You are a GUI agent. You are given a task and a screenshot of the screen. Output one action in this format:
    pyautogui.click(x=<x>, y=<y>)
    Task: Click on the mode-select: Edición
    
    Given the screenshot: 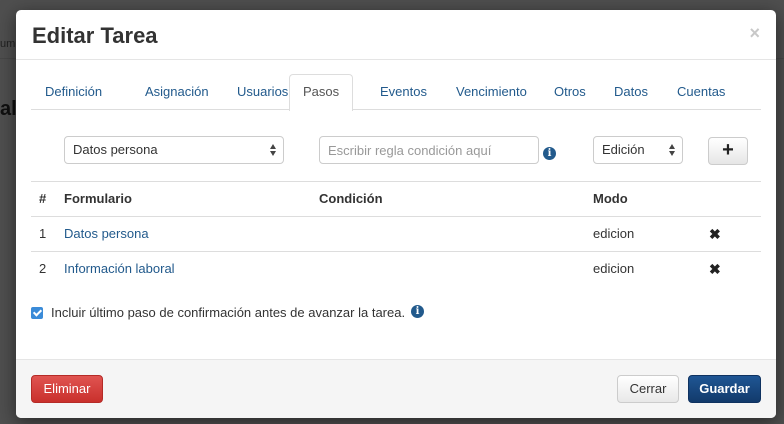 What is the action you would take?
    pyautogui.click(x=638, y=150)
    